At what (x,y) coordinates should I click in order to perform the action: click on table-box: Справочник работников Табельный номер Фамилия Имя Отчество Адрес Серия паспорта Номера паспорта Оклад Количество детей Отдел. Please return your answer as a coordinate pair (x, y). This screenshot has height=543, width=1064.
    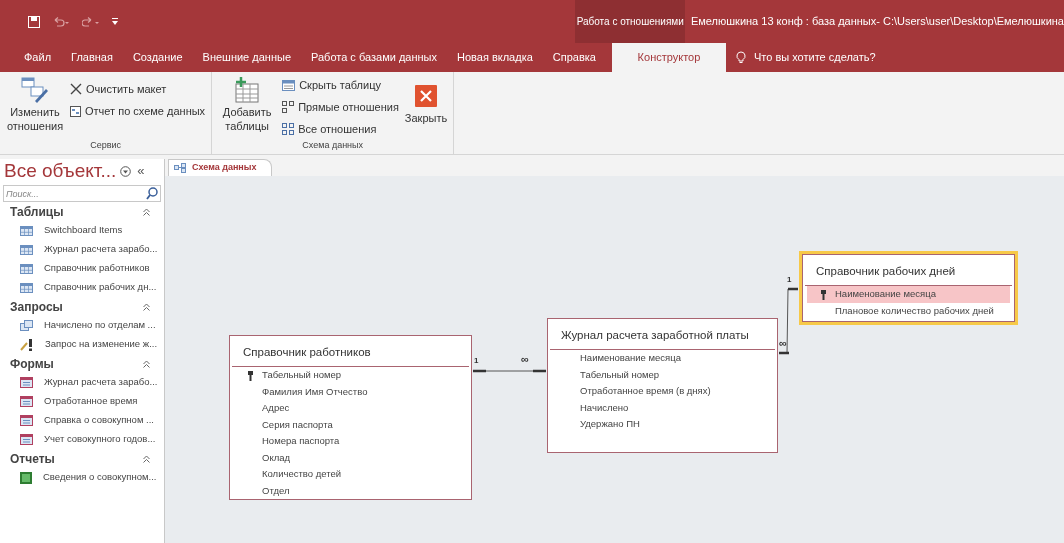
    Looking at the image, I should click on (350, 417).